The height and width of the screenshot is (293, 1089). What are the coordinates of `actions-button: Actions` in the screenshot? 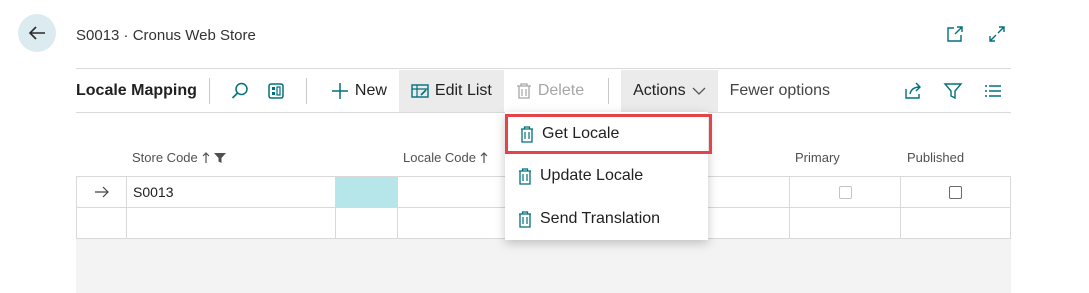 It's located at (669, 91).